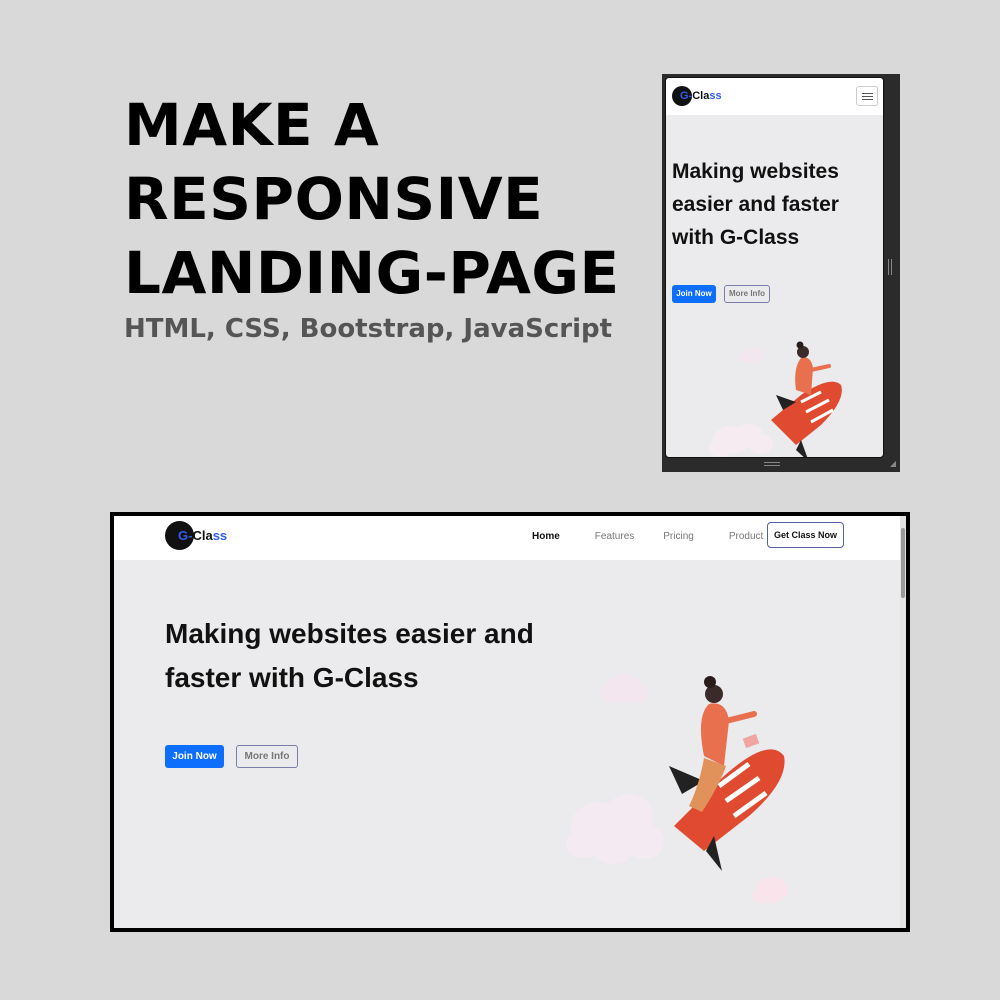 Image resolution: width=1000 pixels, height=1000 pixels. Describe the element at coordinates (746, 536) in the screenshot. I see `nav-item-product: Product` at that location.